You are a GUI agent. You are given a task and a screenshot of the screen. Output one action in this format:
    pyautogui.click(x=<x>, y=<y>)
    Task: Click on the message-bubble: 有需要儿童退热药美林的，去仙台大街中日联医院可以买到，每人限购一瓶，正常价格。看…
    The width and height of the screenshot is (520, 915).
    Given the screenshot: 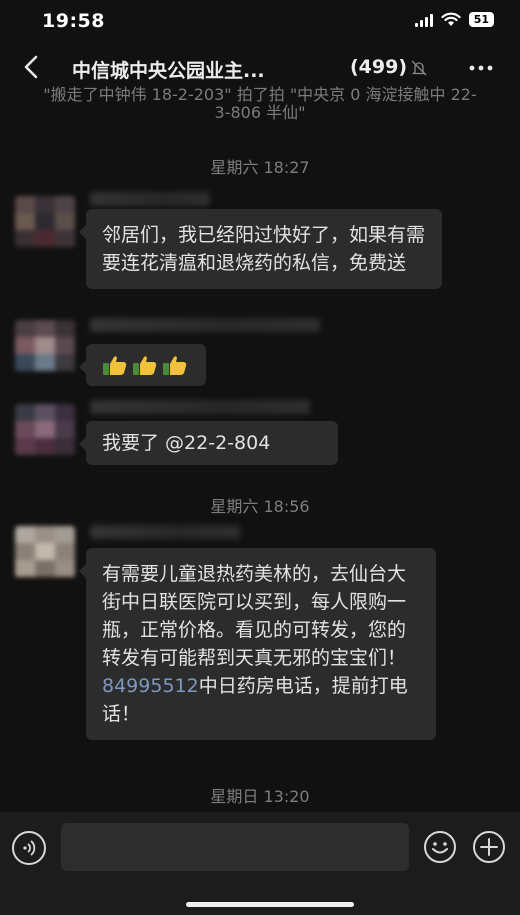 What is the action you would take?
    pyautogui.click(x=257, y=644)
    